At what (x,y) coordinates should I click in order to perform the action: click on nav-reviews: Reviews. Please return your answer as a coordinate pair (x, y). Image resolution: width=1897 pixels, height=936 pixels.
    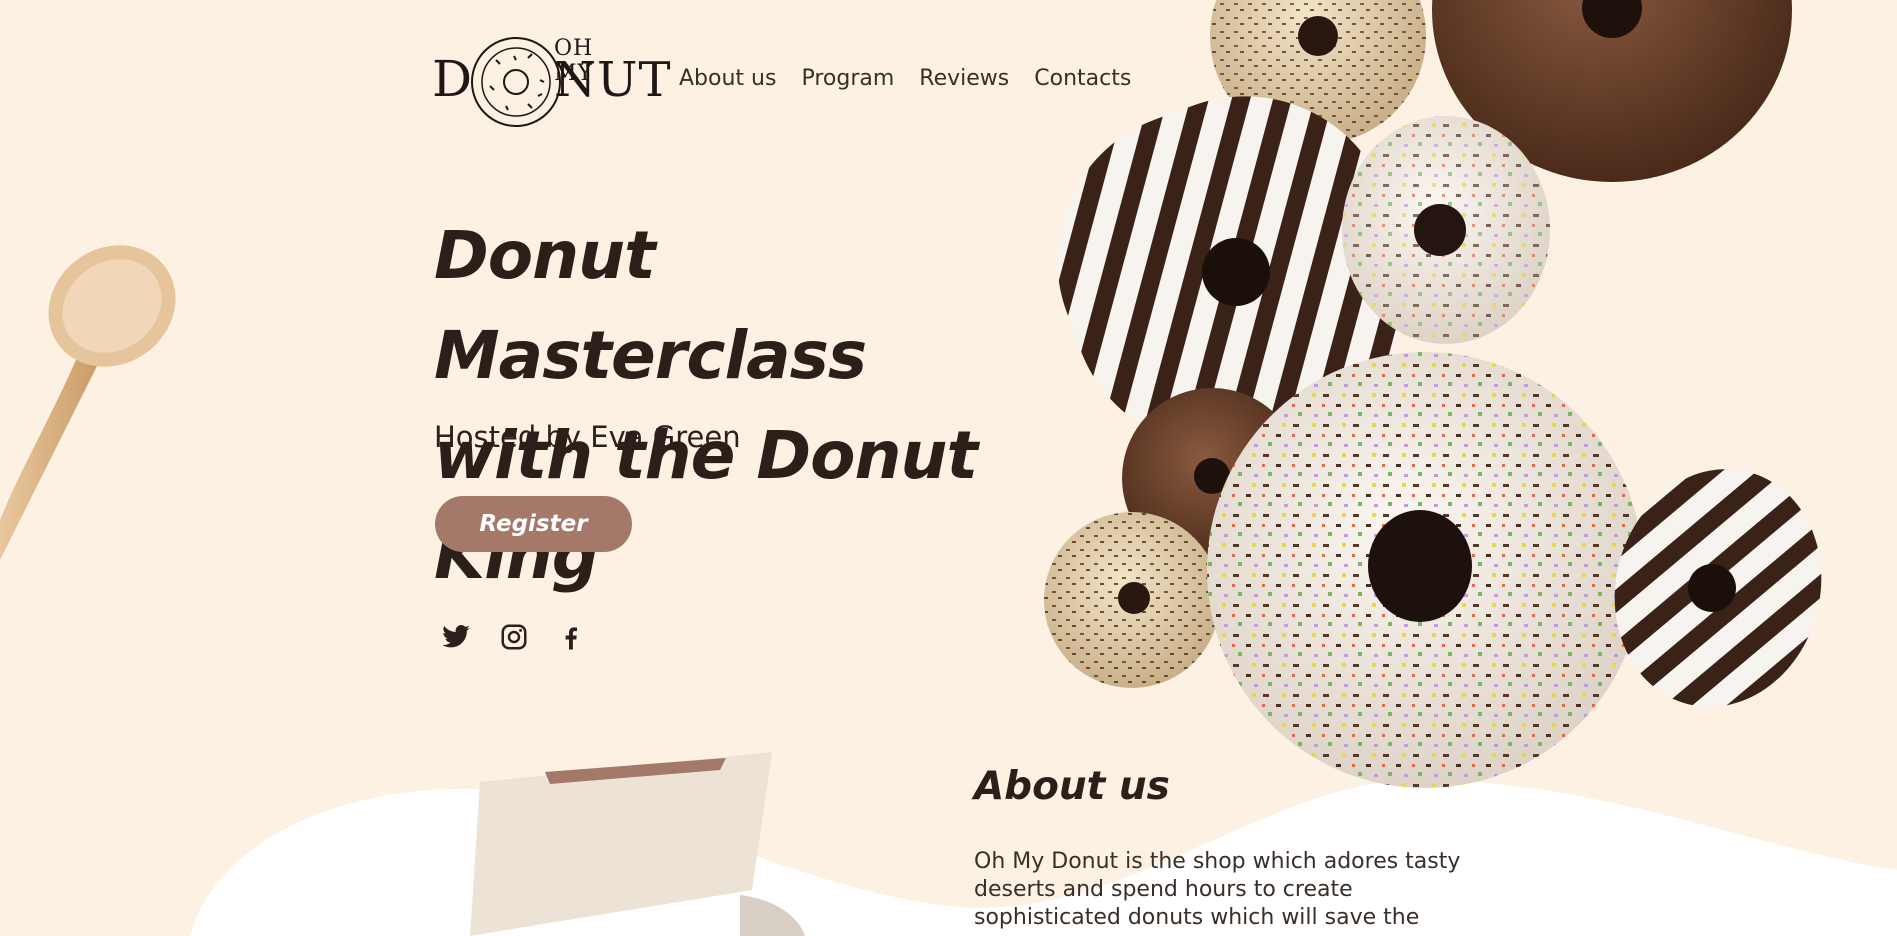
    Looking at the image, I should click on (964, 78).